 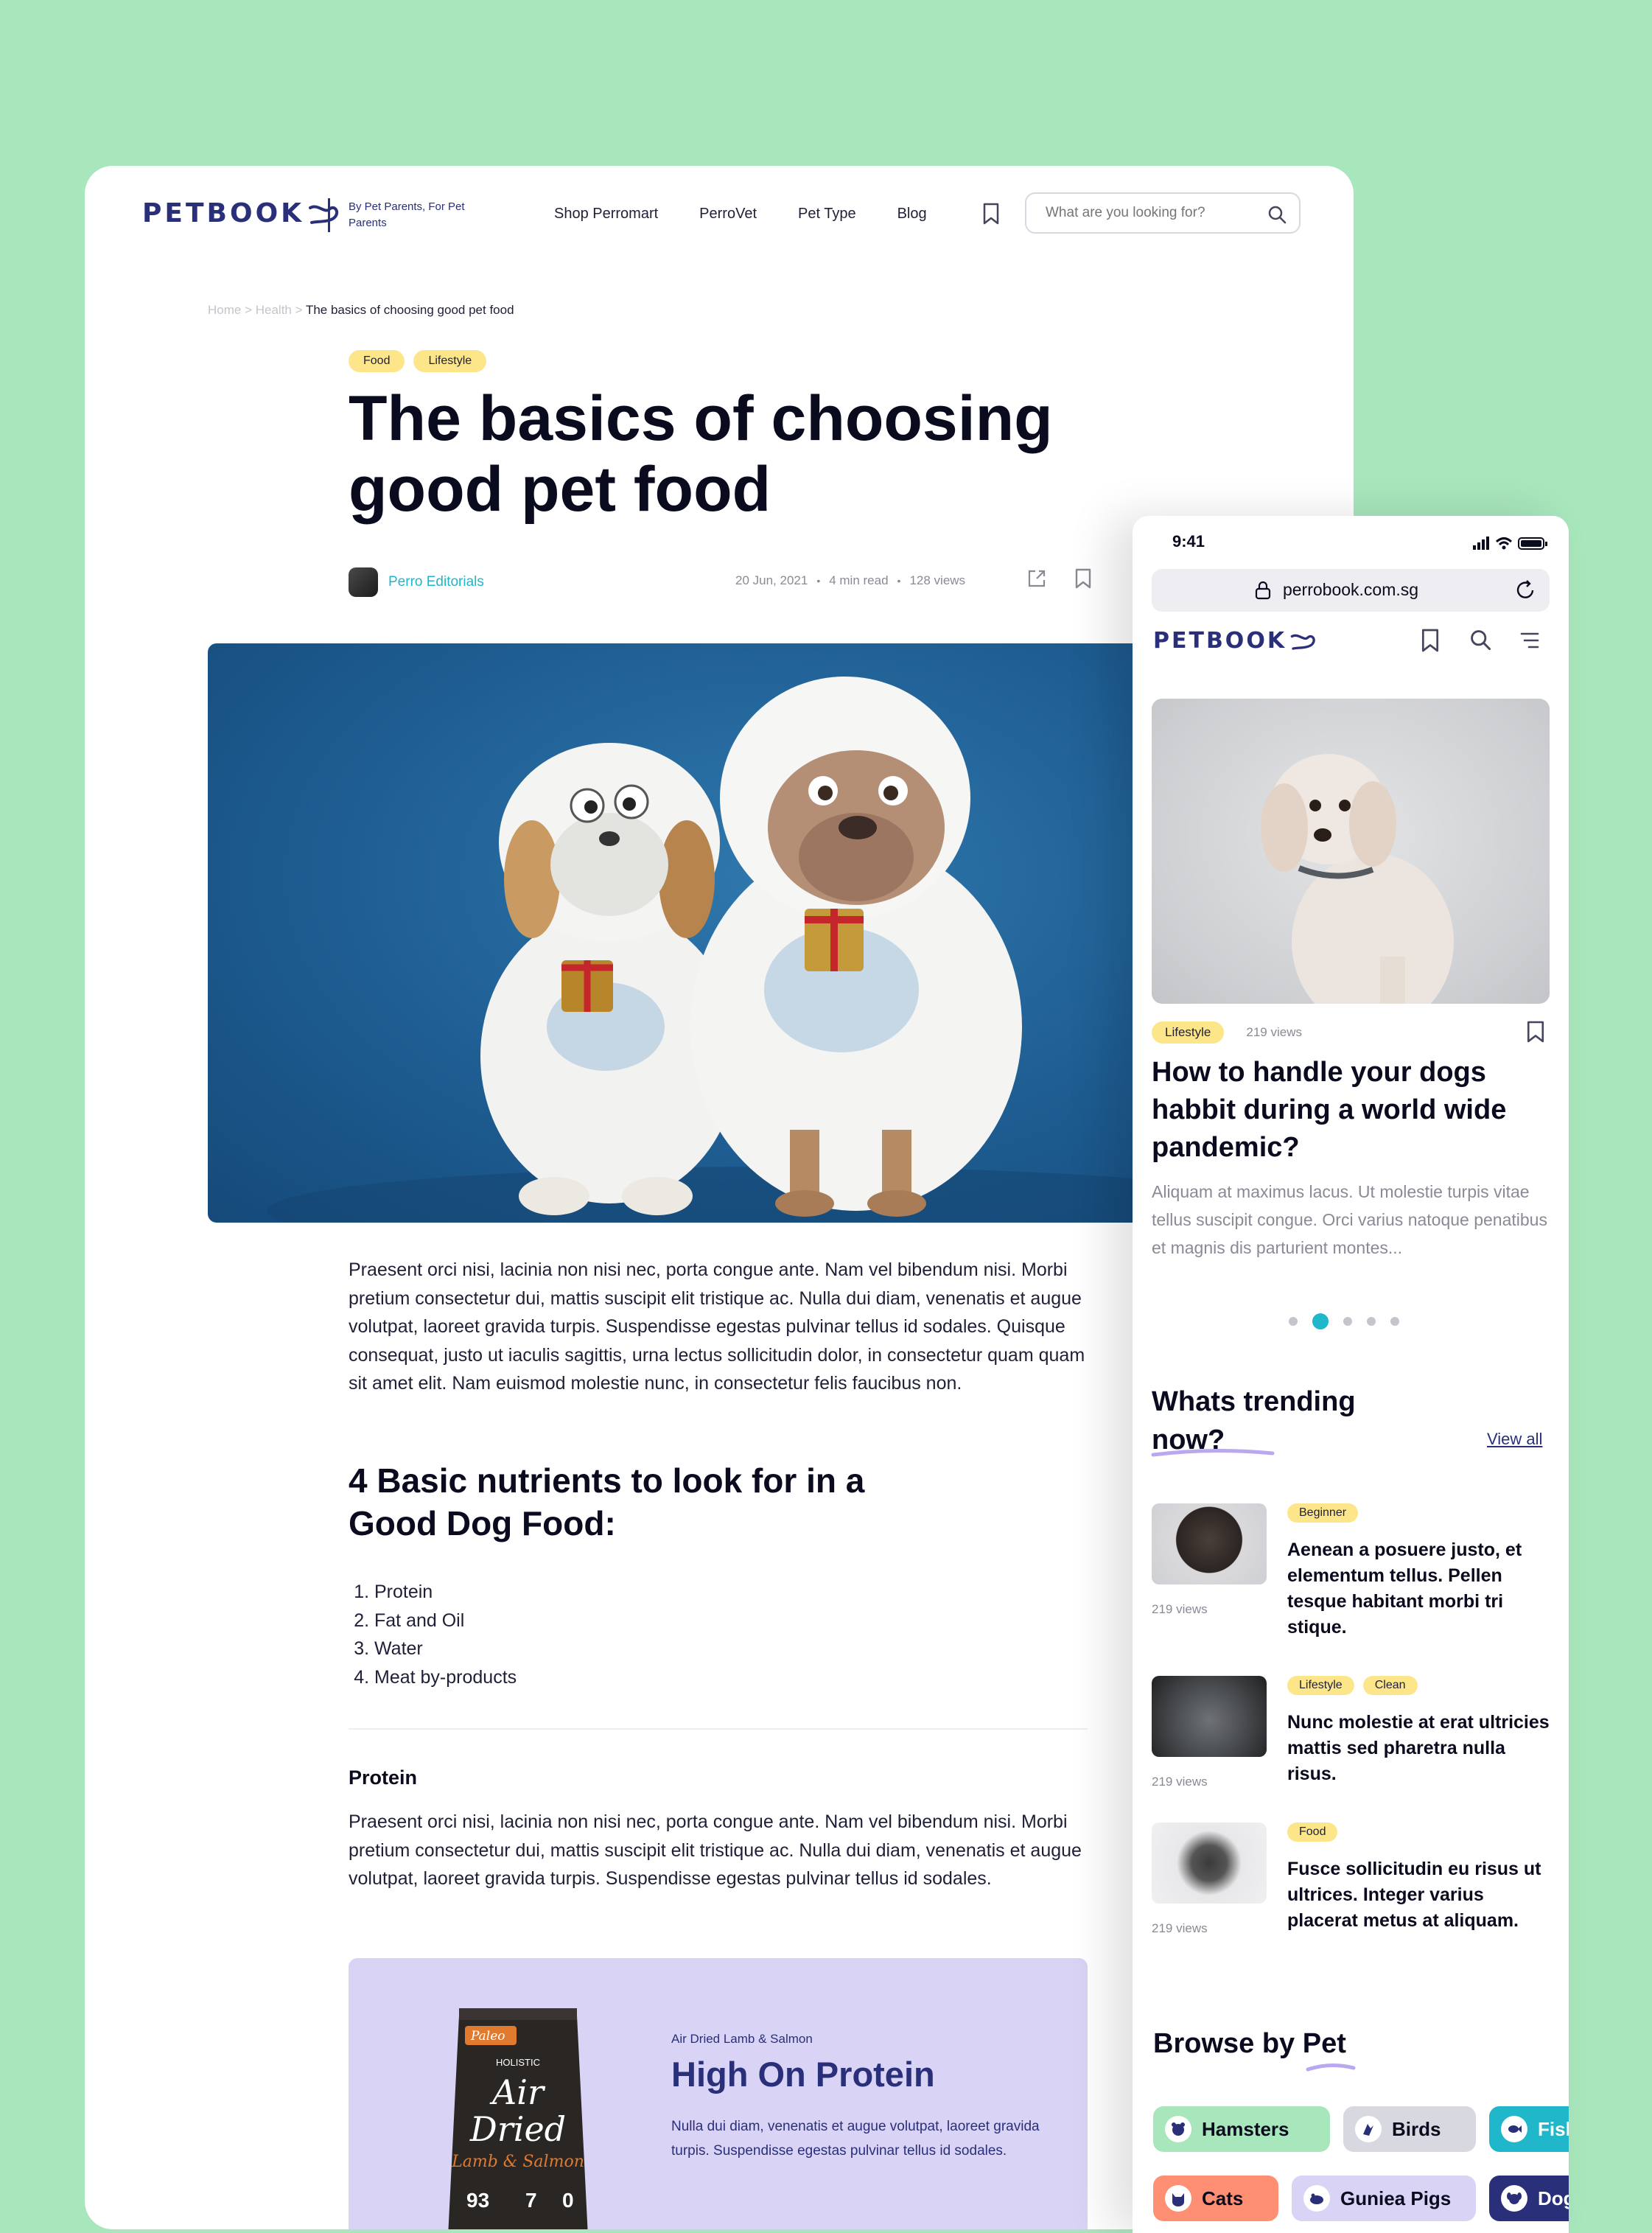 I want to click on author-block: Perro Editorials, so click(x=416, y=582).